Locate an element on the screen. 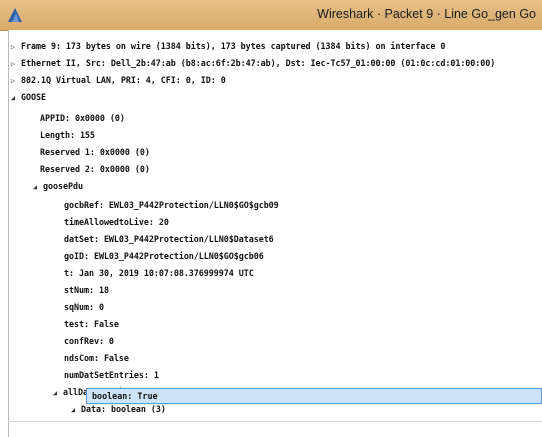  tree-item-label: GOOSE is located at coordinates (33, 97).